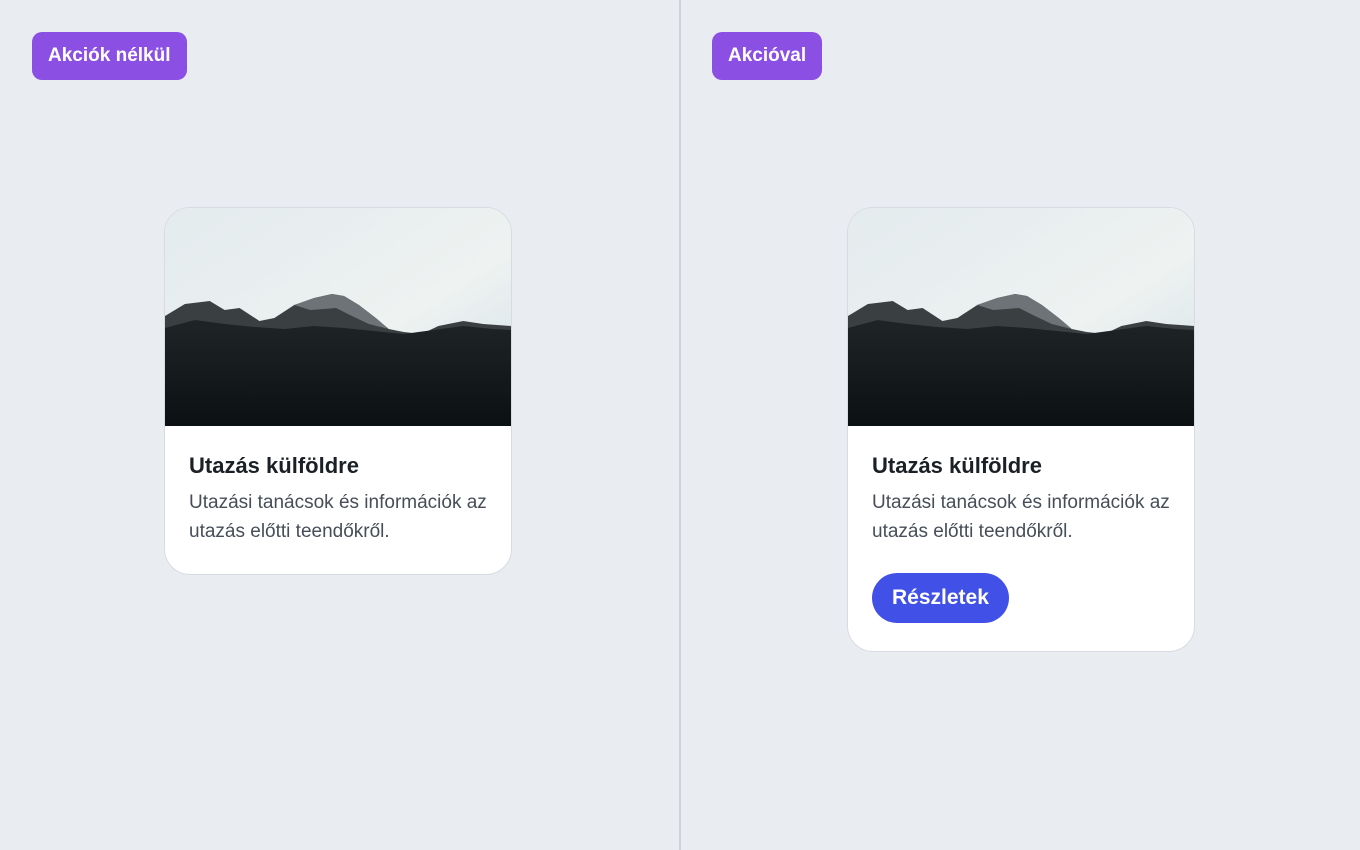  I want to click on variant-badge: Akcióval, so click(767, 56).